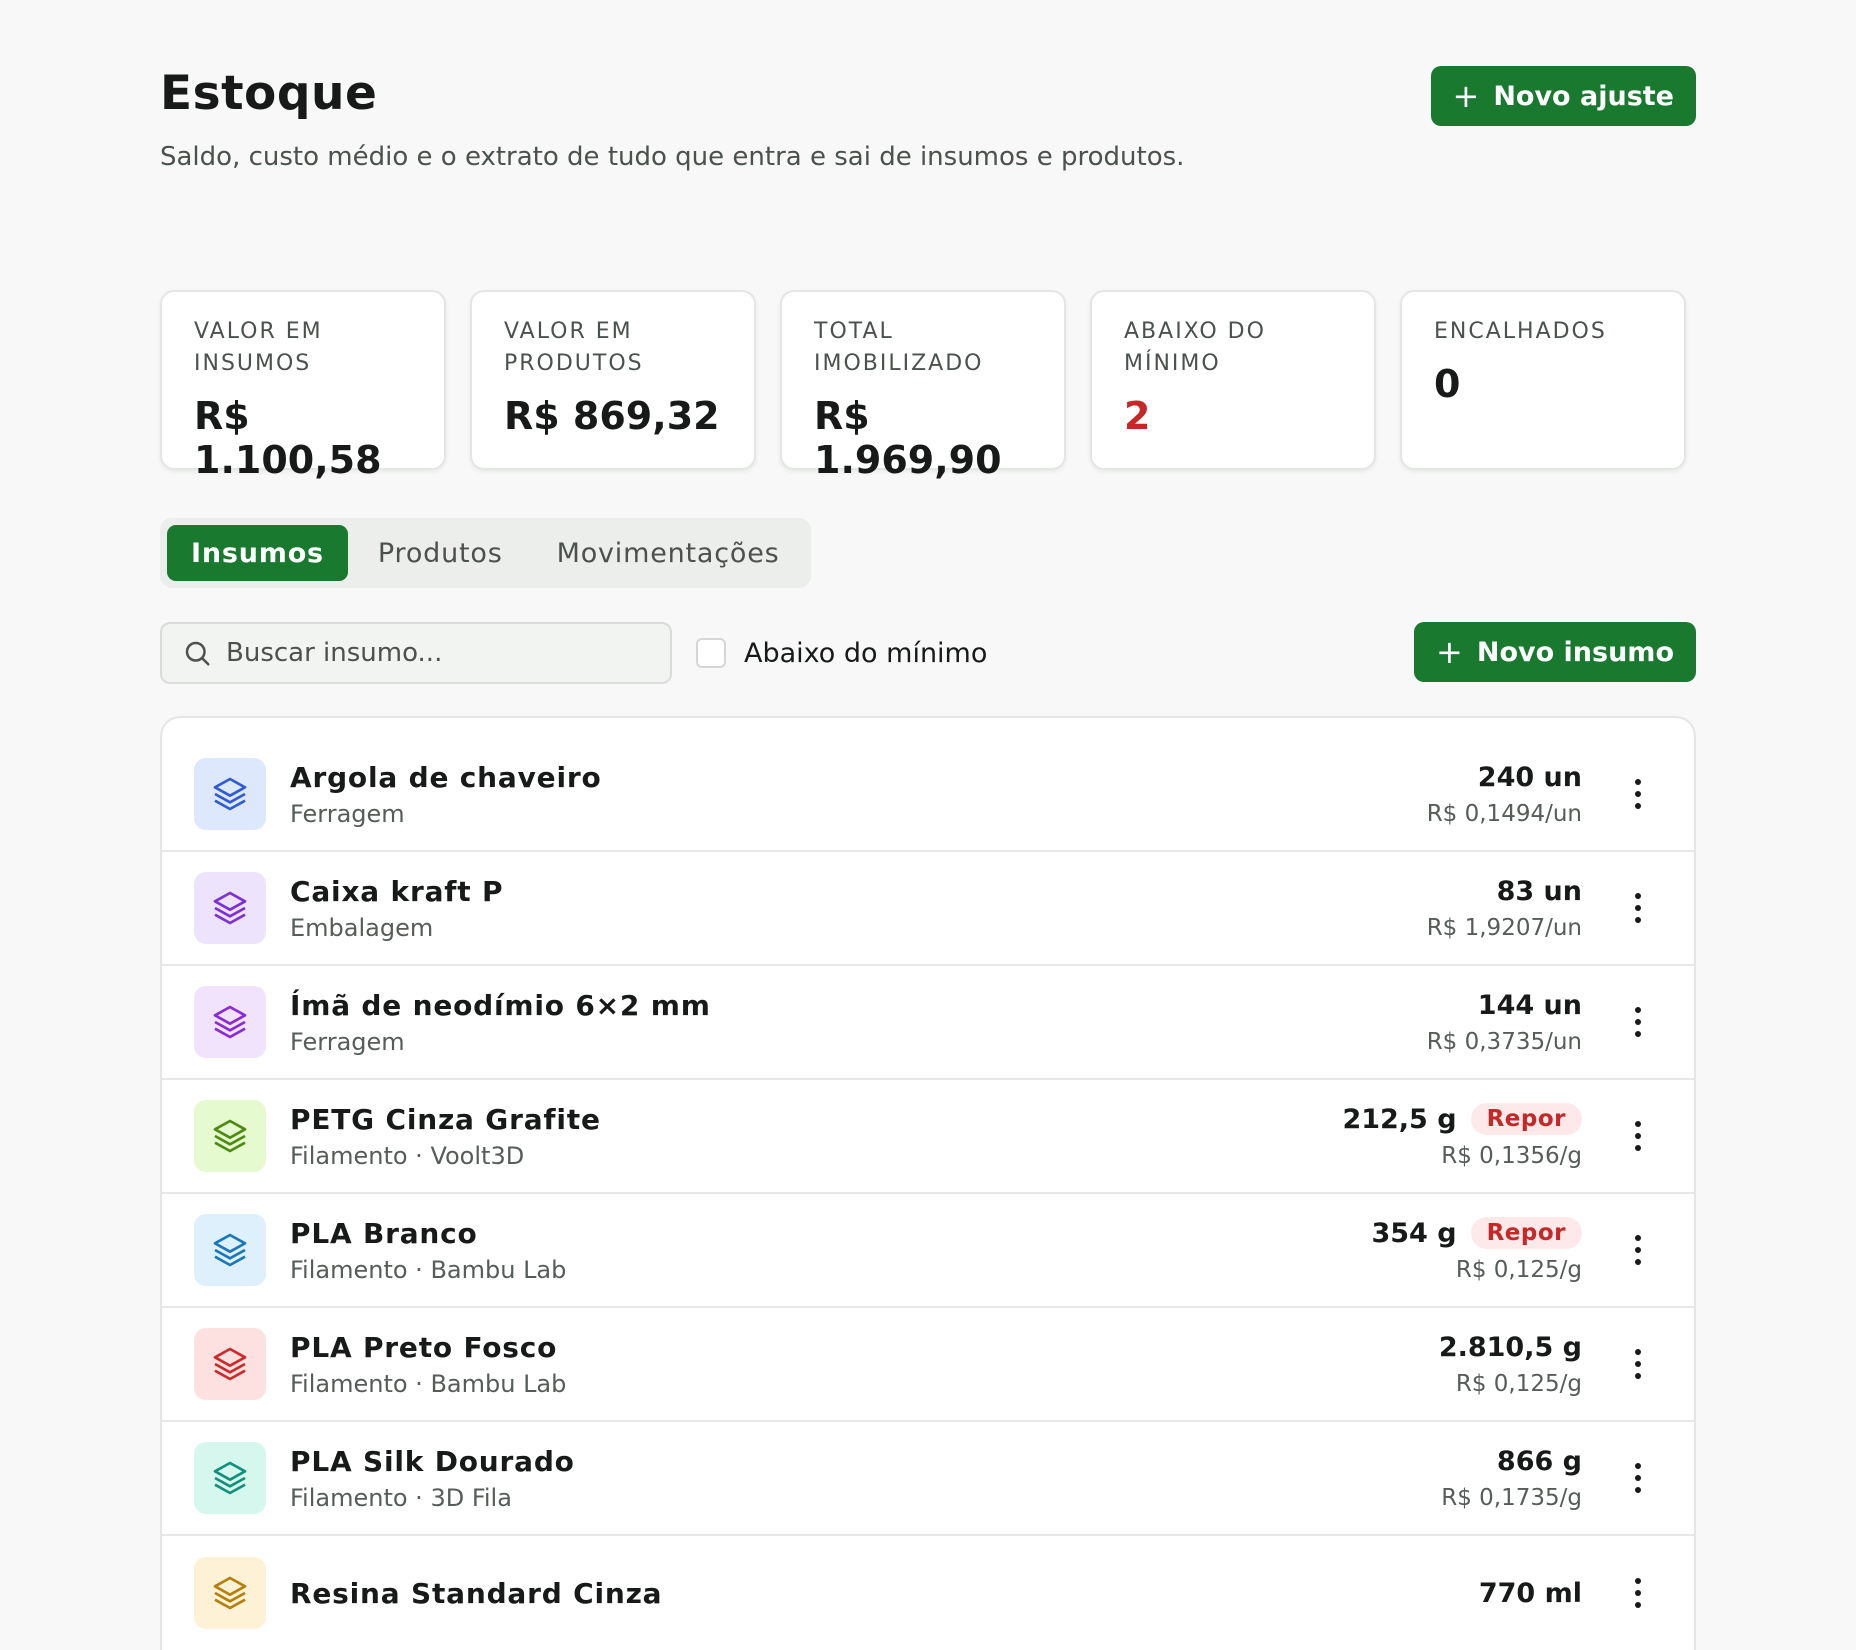 The height and width of the screenshot is (1650, 1856). Describe the element at coordinates (928, 1593) in the screenshot. I see `list-item: Resina Standard Cinza 770 ml` at that location.